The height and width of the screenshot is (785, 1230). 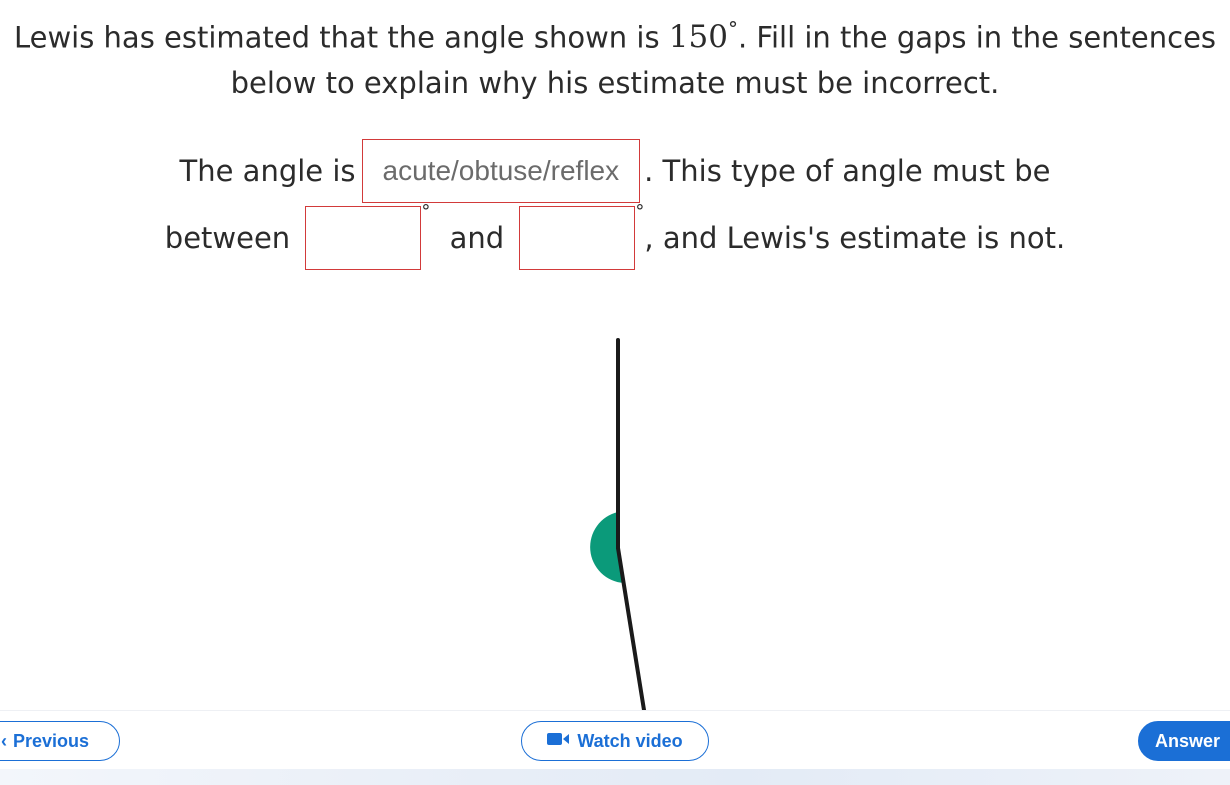 What do you see at coordinates (615, 777) in the screenshot?
I see `bottom-strip` at bounding box center [615, 777].